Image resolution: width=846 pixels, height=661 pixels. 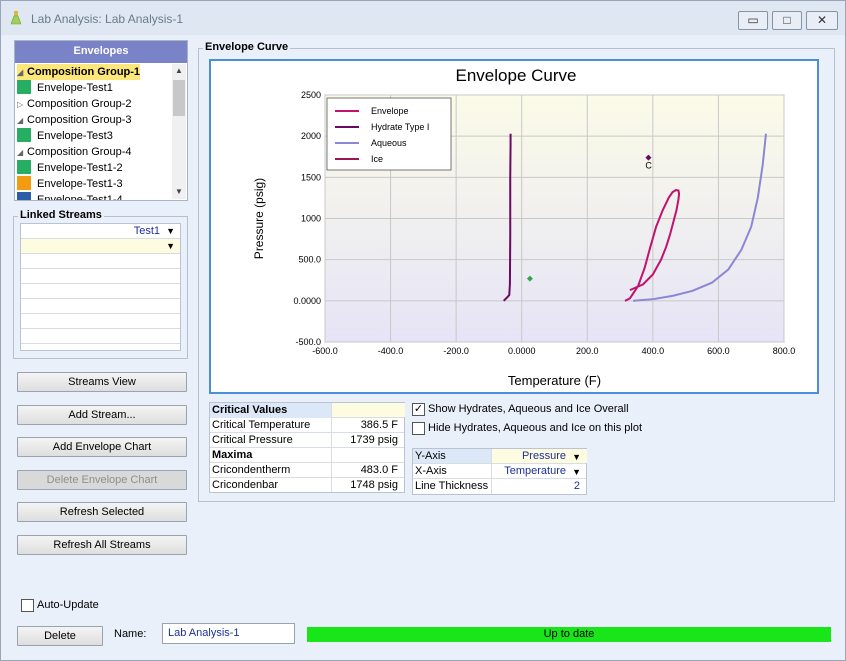 I want to click on checkmark-icon: ✓, so click(x=418, y=409).